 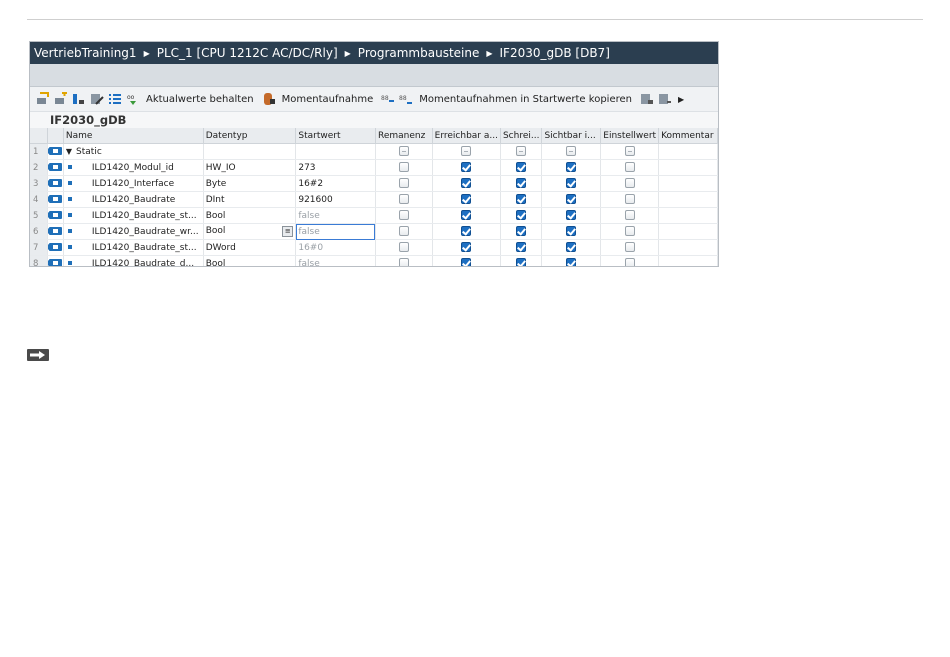 I want to click on toolbar-overflow-icon: ▶, so click(x=681, y=99).